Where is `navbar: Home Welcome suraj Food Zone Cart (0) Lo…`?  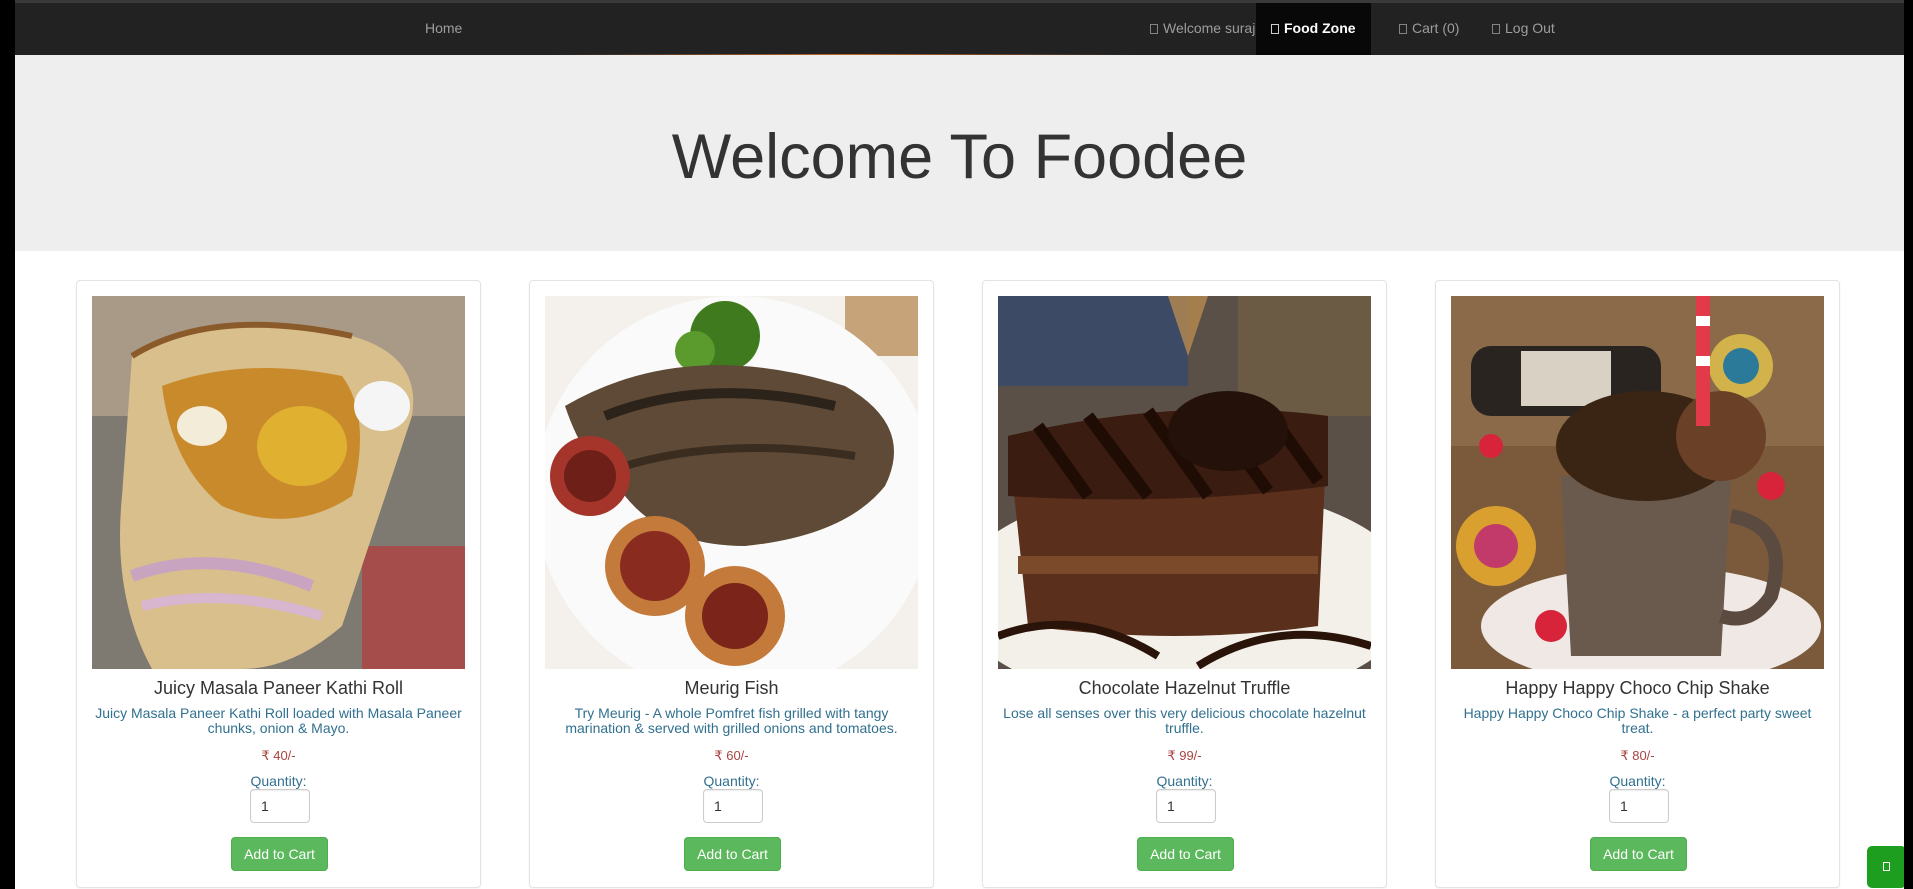 navbar: Home Welcome suraj Food Zone Cart (0) Lo… is located at coordinates (959, 28).